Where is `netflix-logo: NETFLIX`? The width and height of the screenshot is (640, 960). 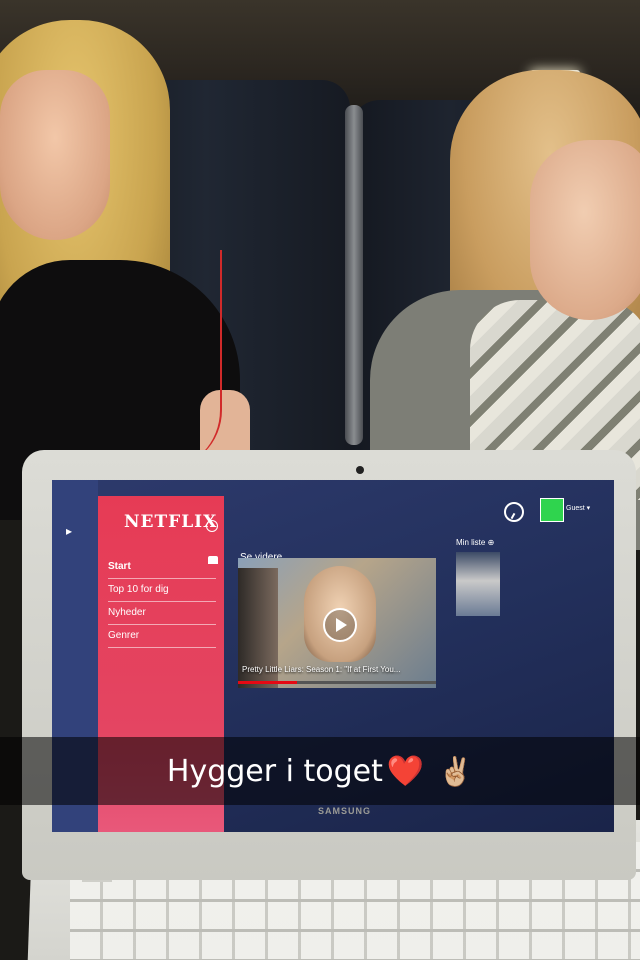
netflix-logo: NETFLIX is located at coordinates (171, 522).